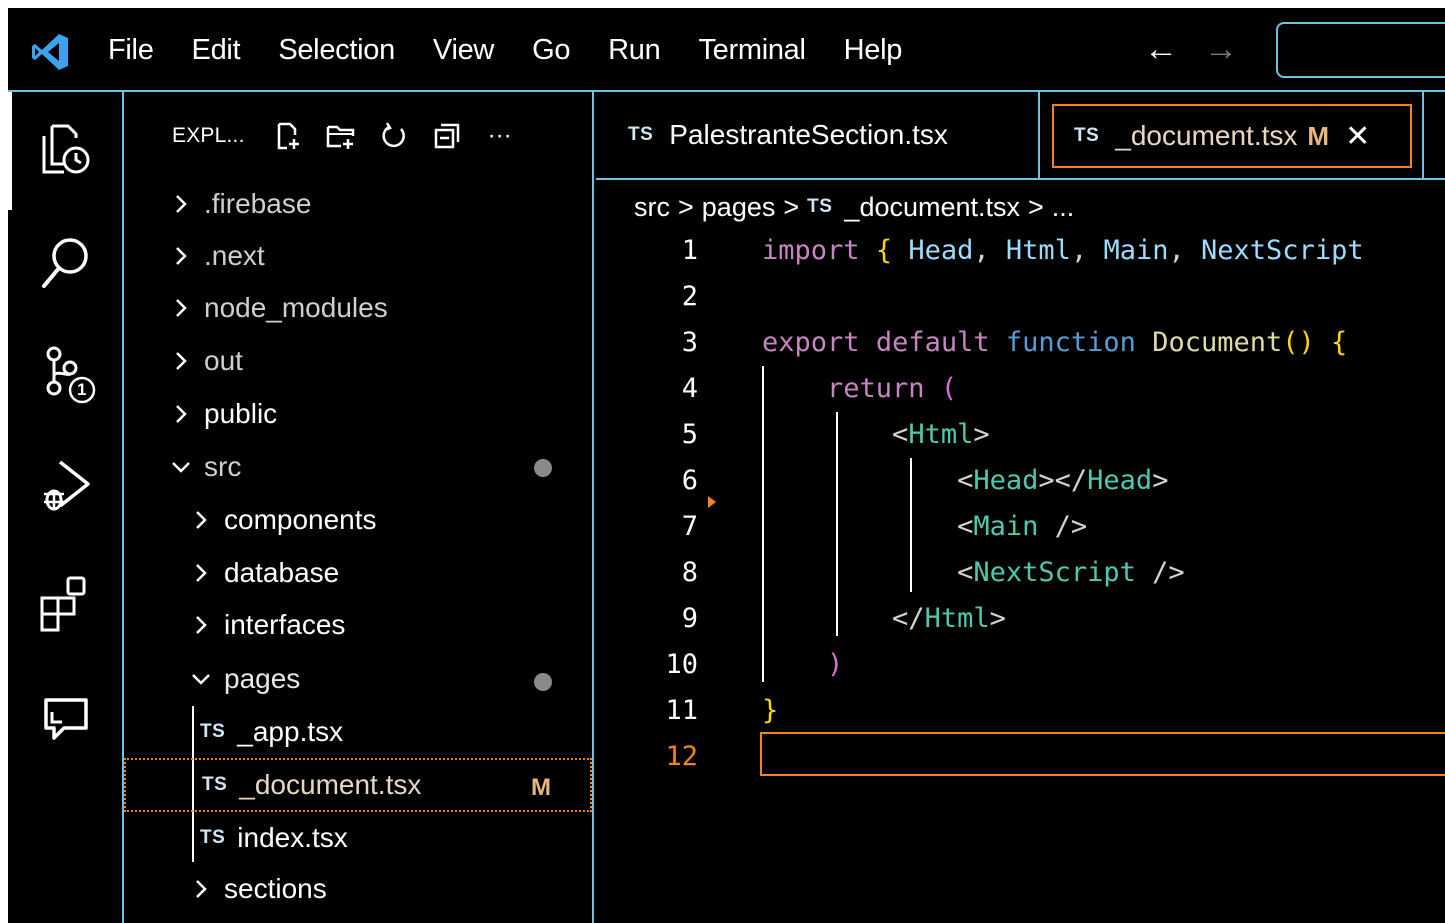  Describe the element at coordinates (10, 151) in the screenshot. I see `active-indicator` at that location.